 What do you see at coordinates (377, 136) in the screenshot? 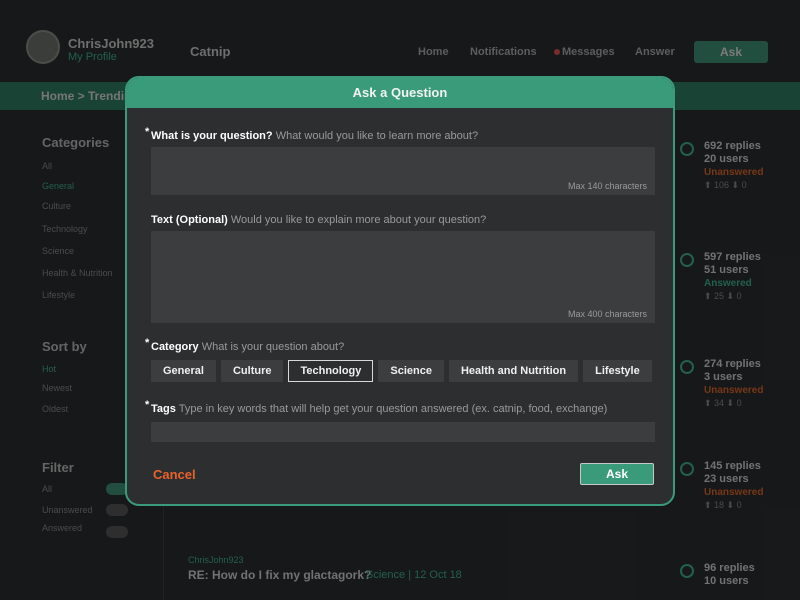
I see `question-label-hint: What would you like to learn more about?` at bounding box center [377, 136].